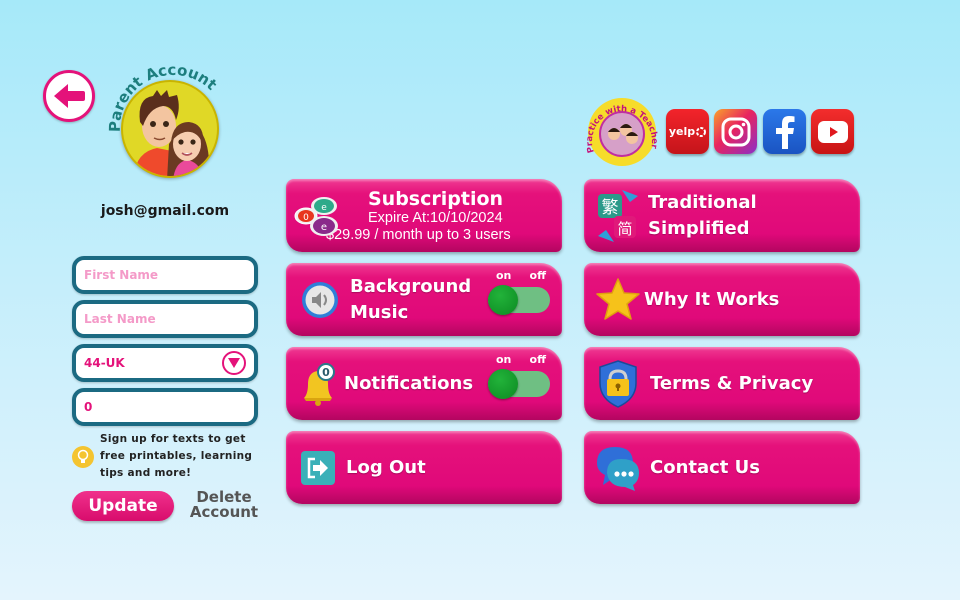  What do you see at coordinates (386, 467) in the screenshot?
I see `log-out-label: Log Out` at bounding box center [386, 467].